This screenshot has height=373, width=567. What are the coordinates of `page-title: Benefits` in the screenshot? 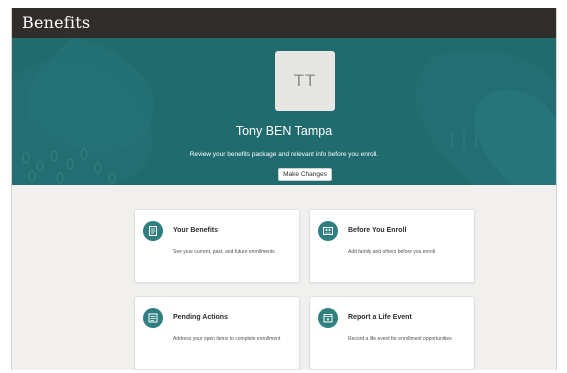 It's located at (56, 22).